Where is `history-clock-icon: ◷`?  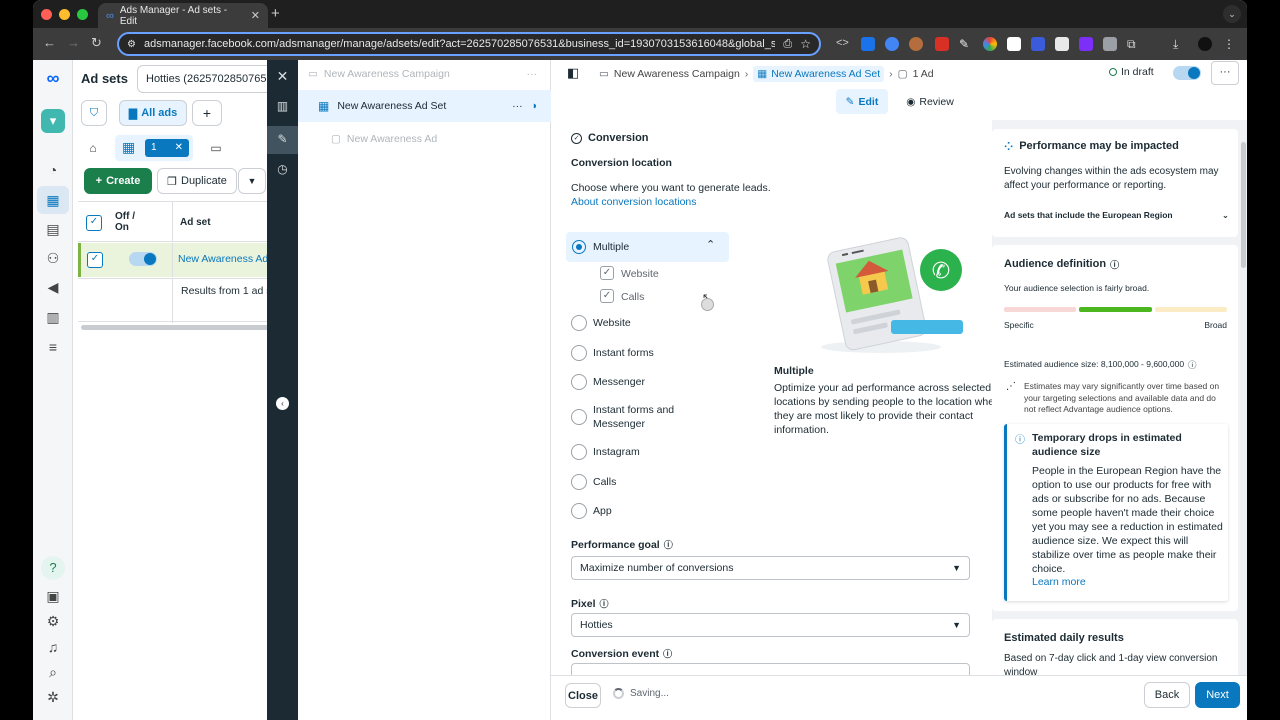
history-clock-icon: ◷ is located at coordinates (282, 169).